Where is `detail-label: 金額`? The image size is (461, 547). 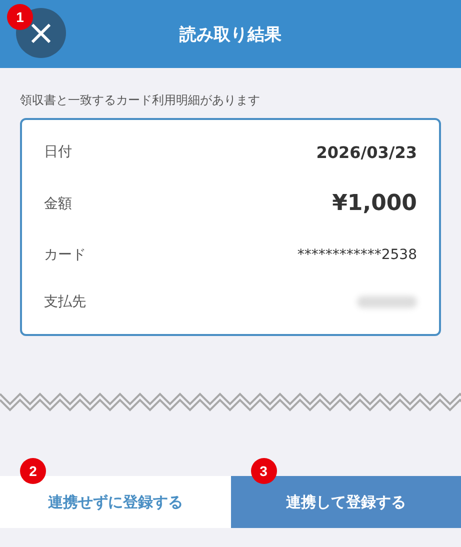
detail-label: 金額 is located at coordinates (58, 203).